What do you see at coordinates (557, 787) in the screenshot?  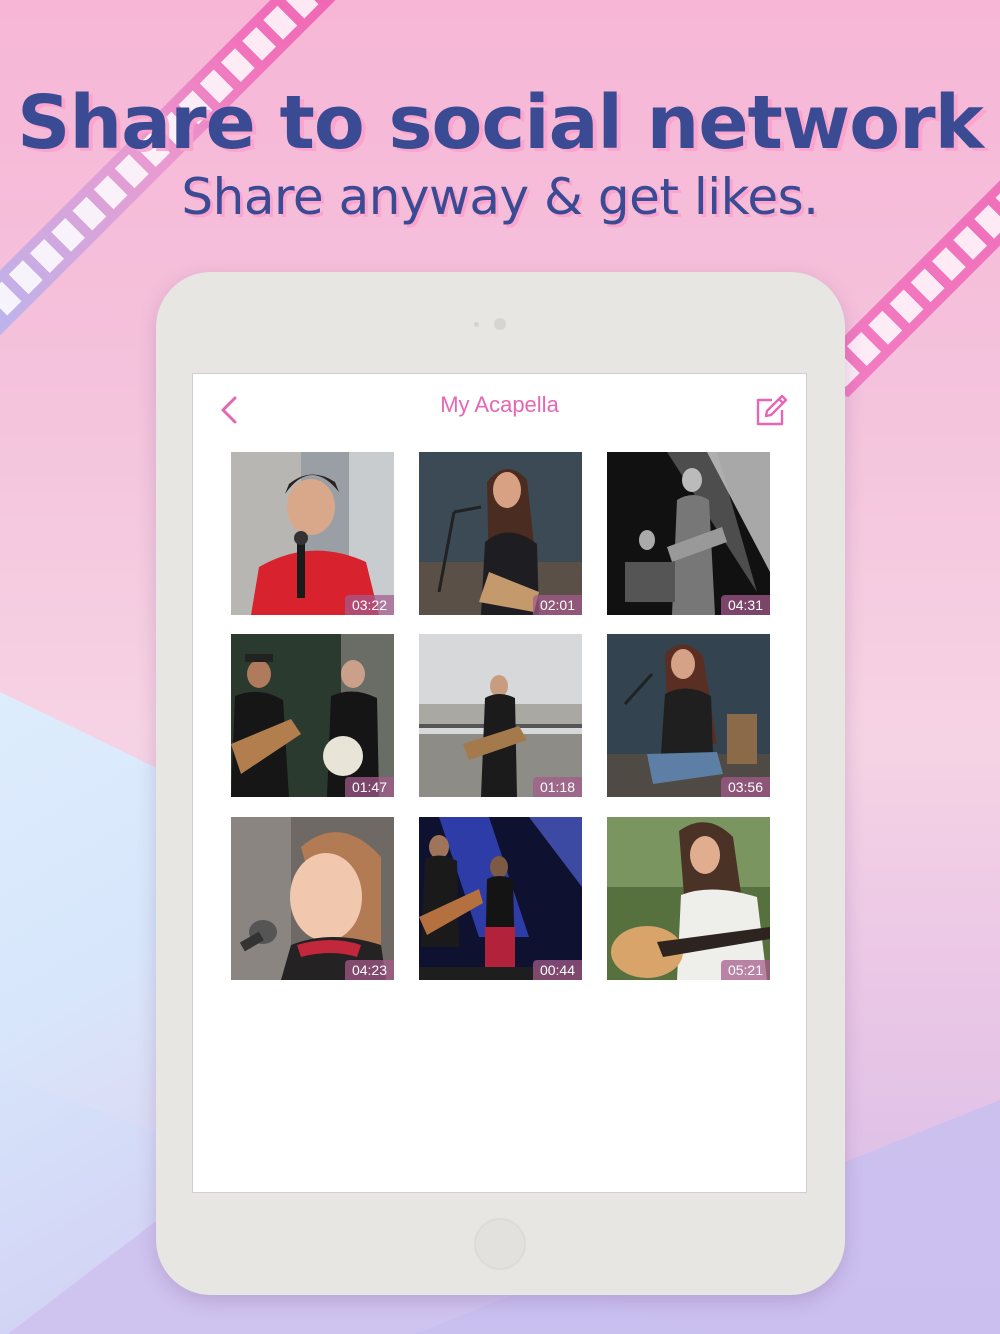 I see `video-duration: 01:18` at bounding box center [557, 787].